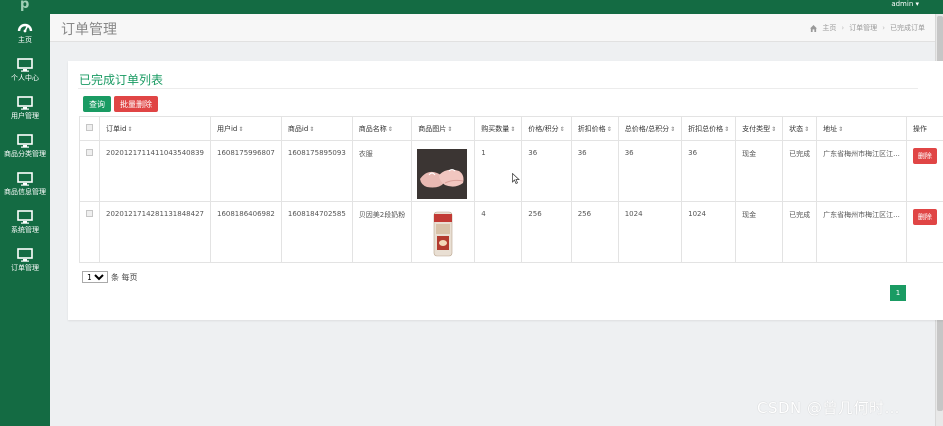  I want to click on page-title: 订单管理, so click(89, 30).